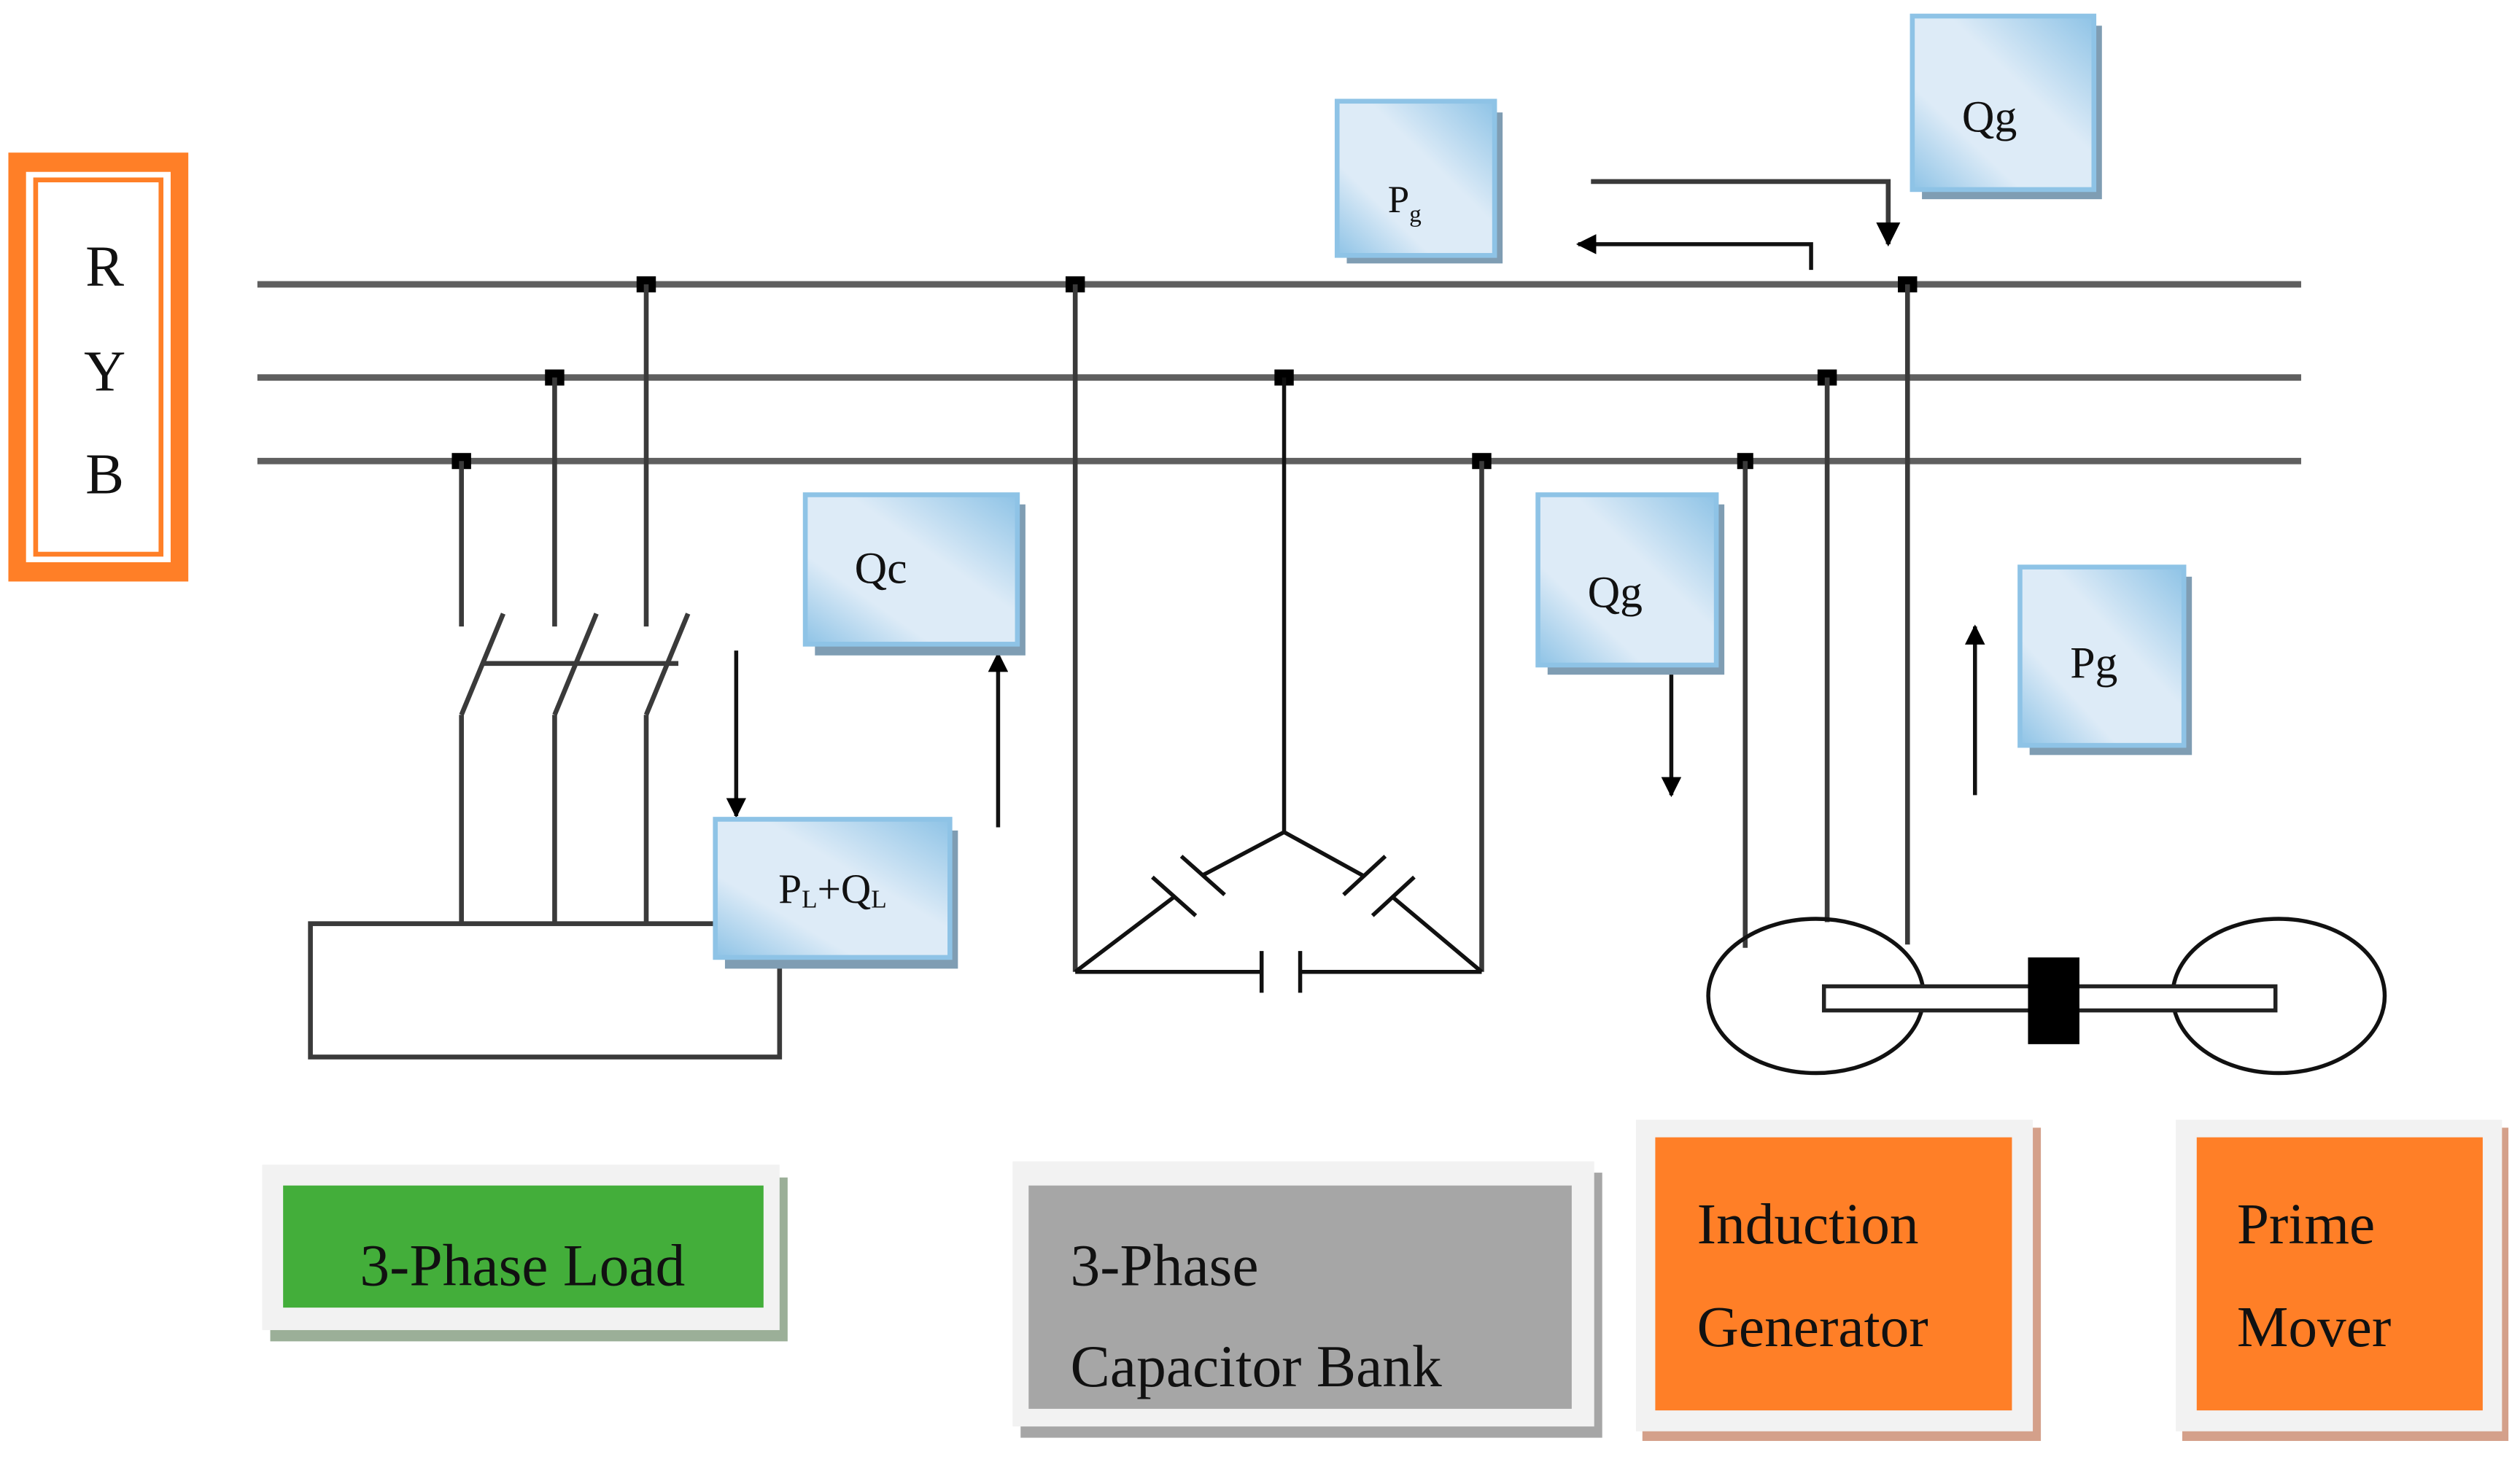 The height and width of the screenshot is (1457, 2520). I want to click on capacitor-bank-label: 3-Phase Capacitor Bank, so click(1307, 1300).